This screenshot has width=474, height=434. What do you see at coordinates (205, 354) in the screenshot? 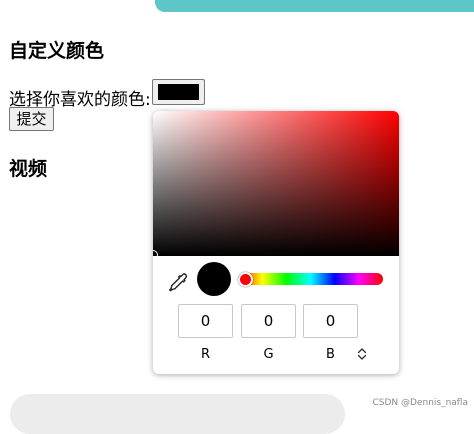
I see `red-channel-label: R` at bounding box center [205, 354].